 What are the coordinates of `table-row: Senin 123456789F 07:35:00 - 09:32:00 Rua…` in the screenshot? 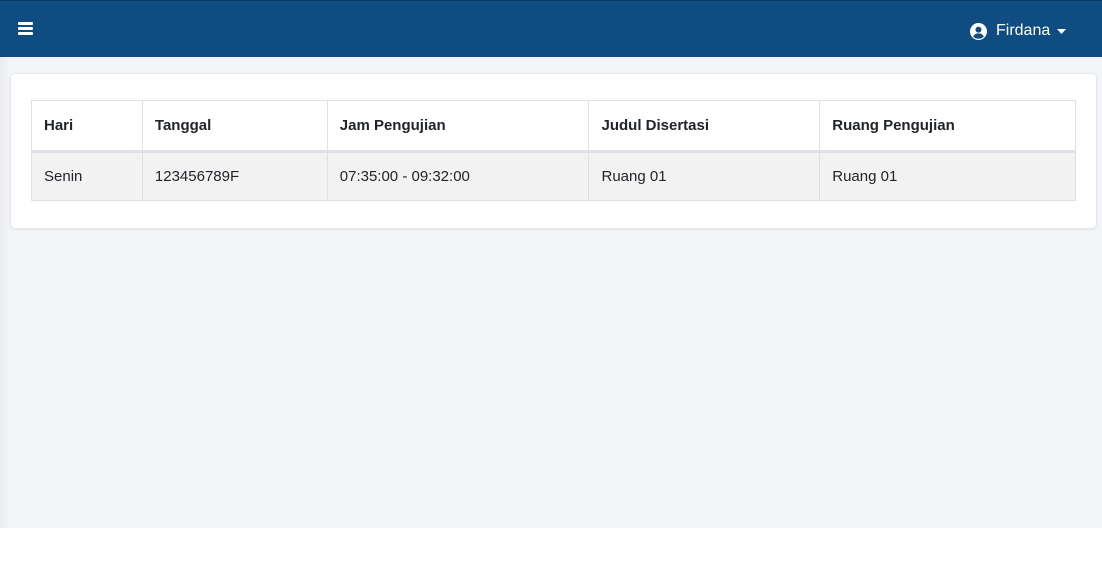 It's located at (553, 176).